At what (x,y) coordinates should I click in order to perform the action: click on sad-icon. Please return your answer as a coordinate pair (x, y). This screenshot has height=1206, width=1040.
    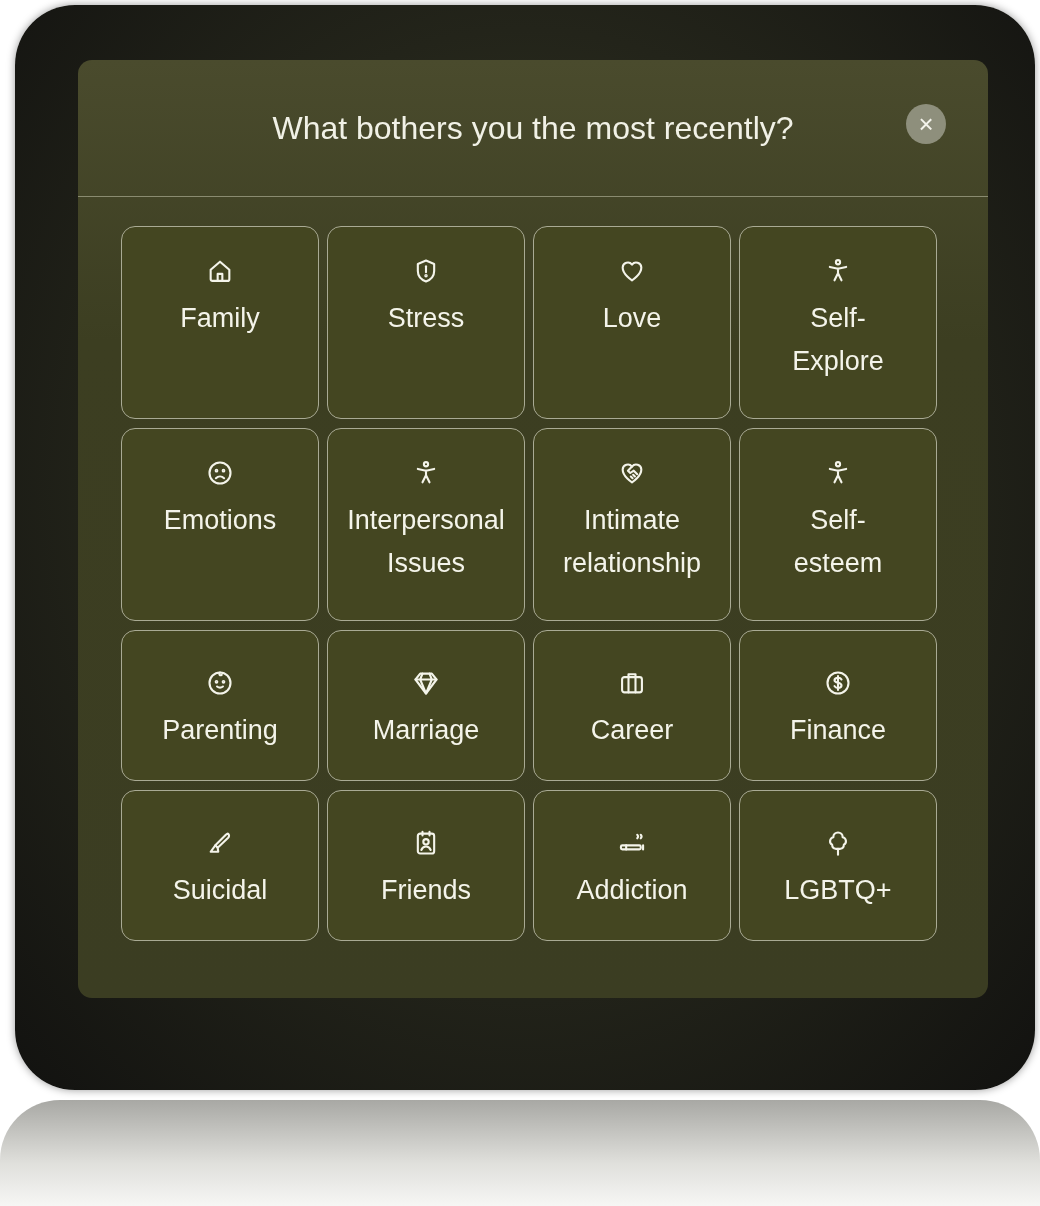
    Looking at the image, I should click on (220, 473).